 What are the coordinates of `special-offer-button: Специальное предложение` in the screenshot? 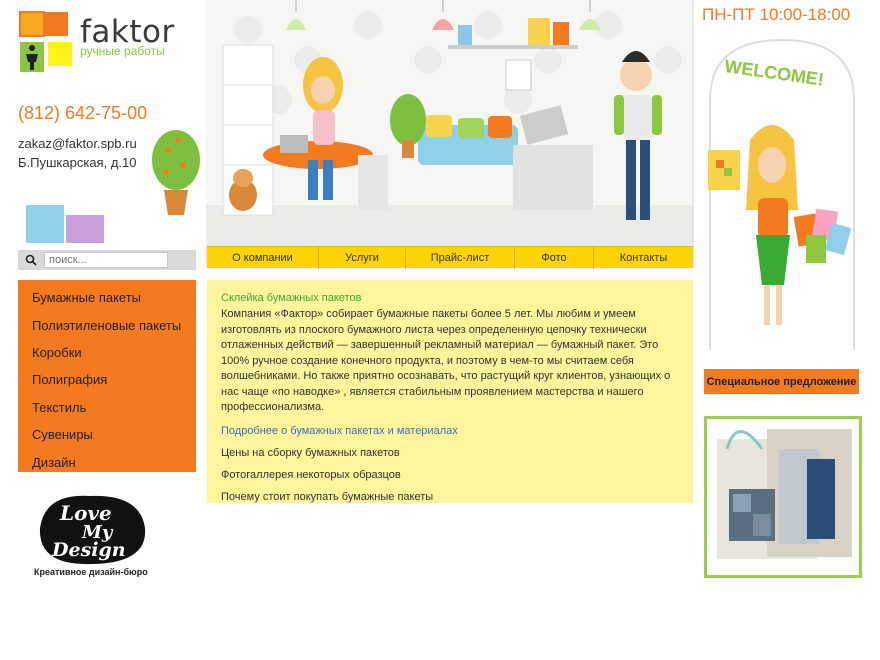 It's located at (781, 381).